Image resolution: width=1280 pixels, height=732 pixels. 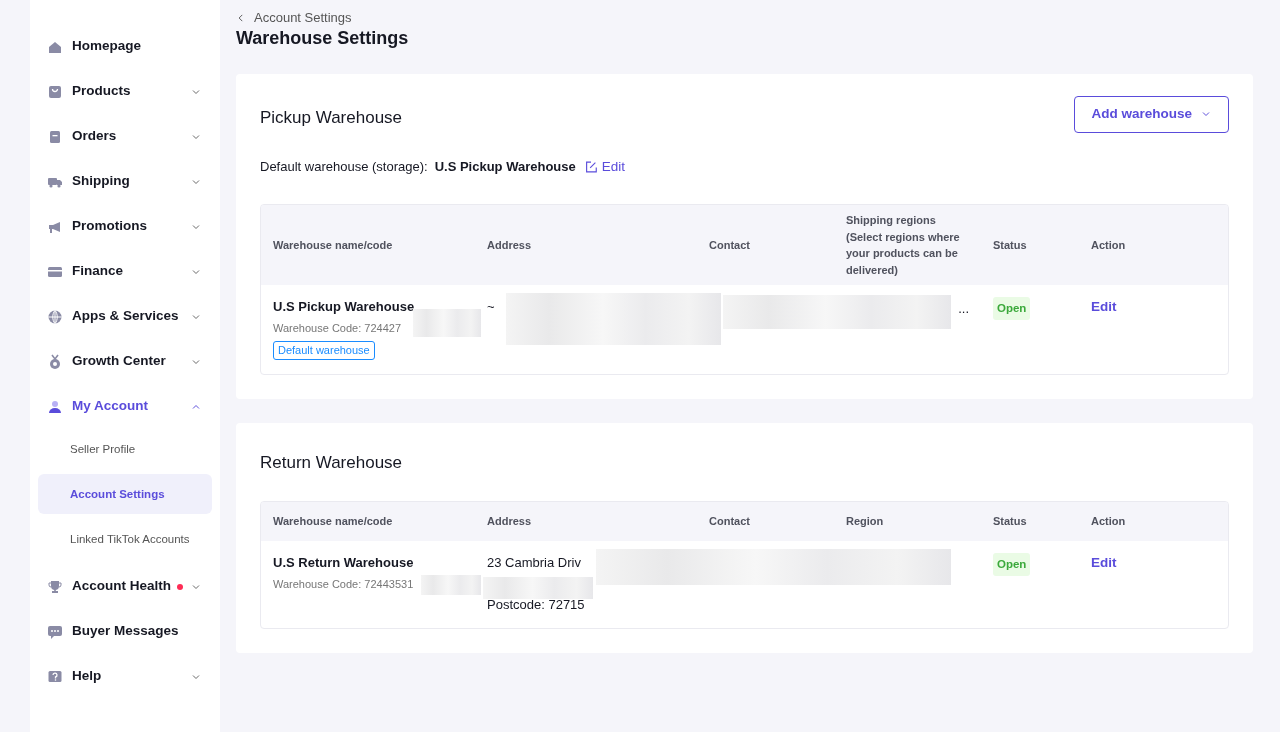 I want to click on warehouse-code: Warehouse Code: 72443531, so click(x=343, y=584).